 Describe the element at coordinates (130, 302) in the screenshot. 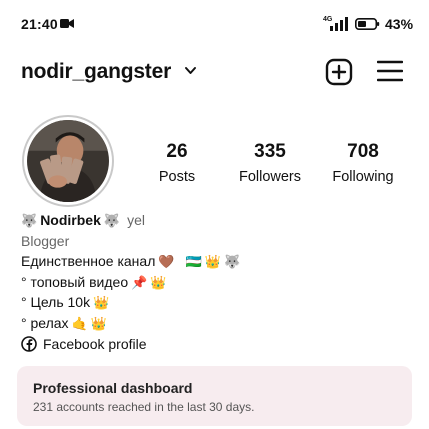

I see `bio-line-3: ° Цель 10k 👑` at that location.